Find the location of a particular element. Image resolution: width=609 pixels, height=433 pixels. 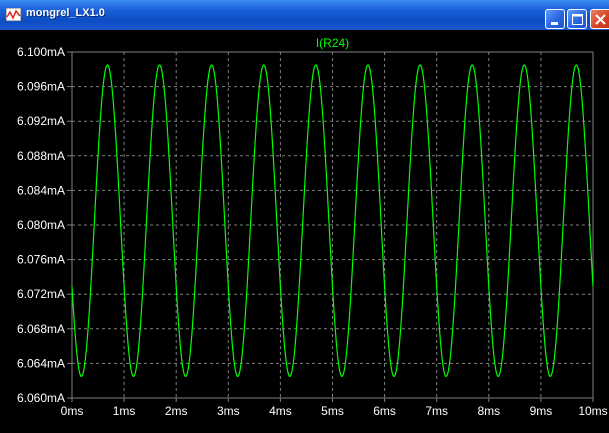

y-tick-label: 6.072mA is located at coordinates (41, 294).